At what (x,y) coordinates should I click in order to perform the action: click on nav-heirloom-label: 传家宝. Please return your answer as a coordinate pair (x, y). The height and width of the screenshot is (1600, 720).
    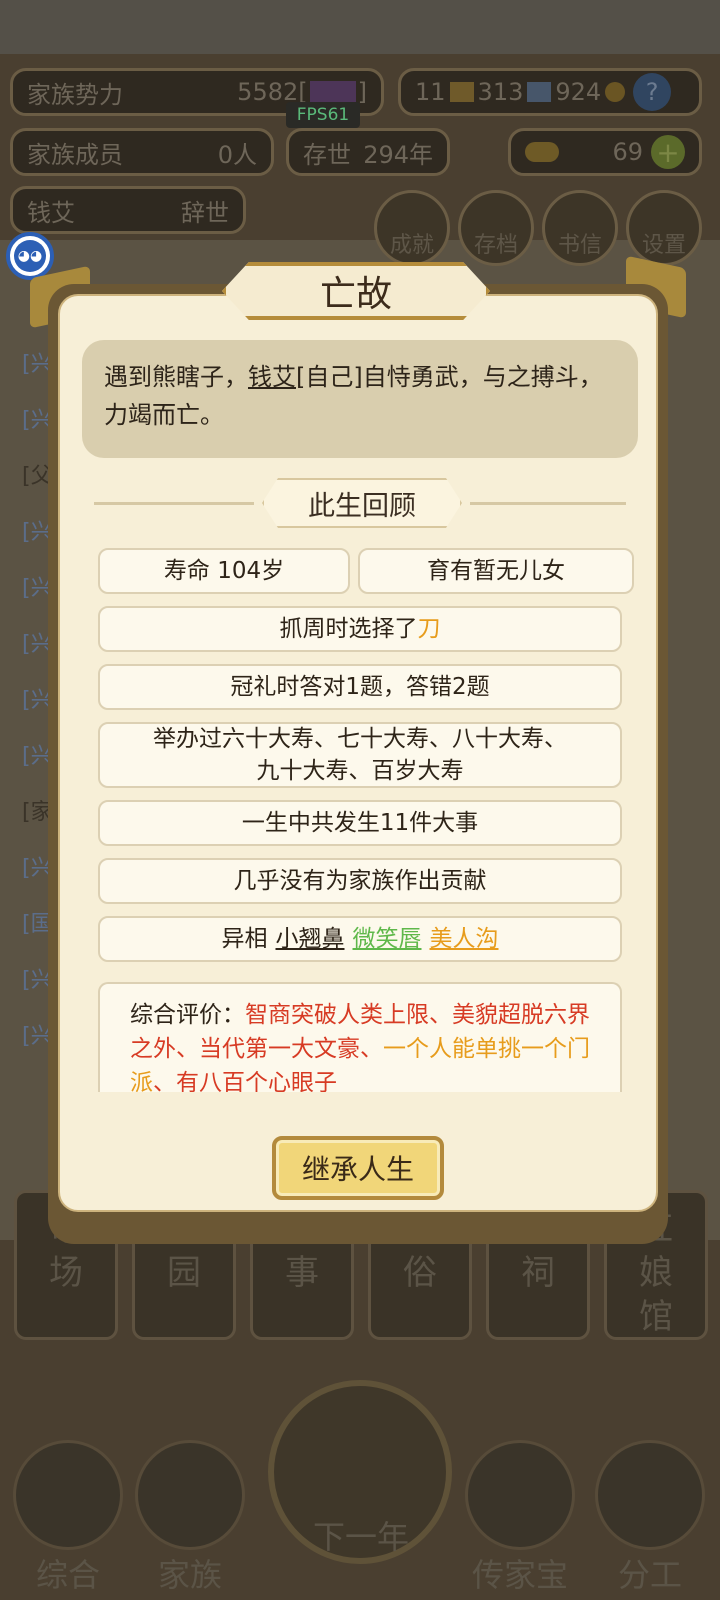
    Looking at the image, I should click on (519, 1575).